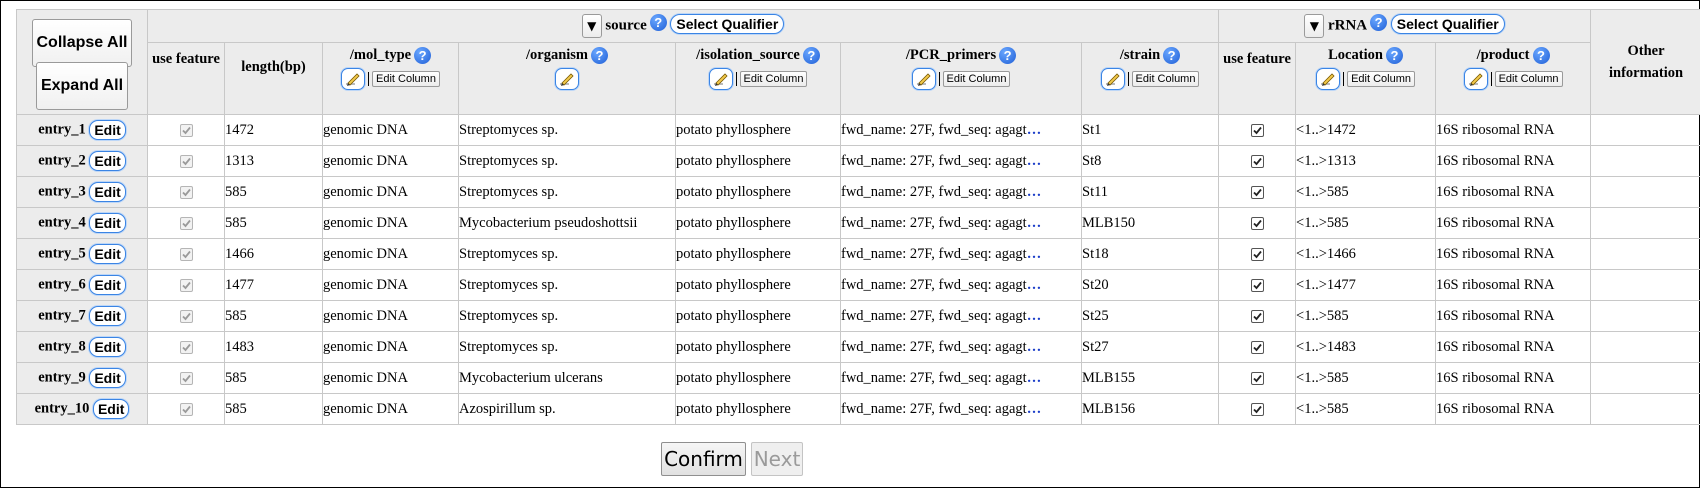 Image resolution: width=1700 pixels, height=488 pixels. I want to click on cell-location: <1..>1483, so click(1366, 347).